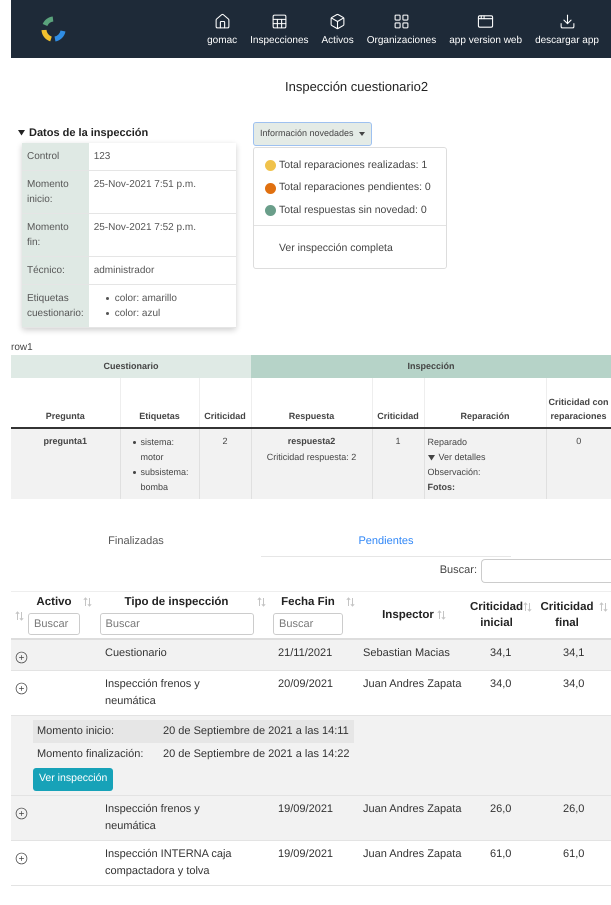 The image size is (611, 905). Describe the element at coordinates (578, 463) in the screenshot. I see `table-cell: 0` at that location.